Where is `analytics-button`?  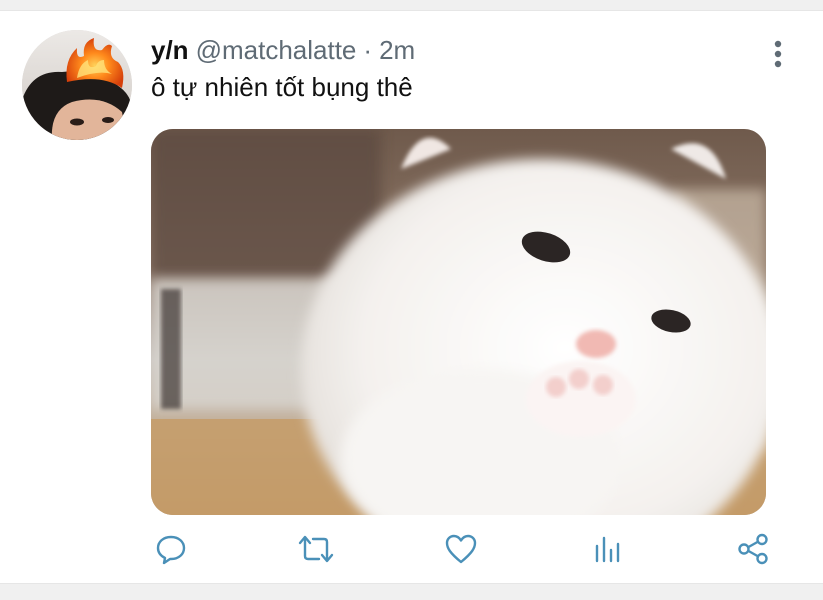
analytics-button is located at coordinates (607, 549).